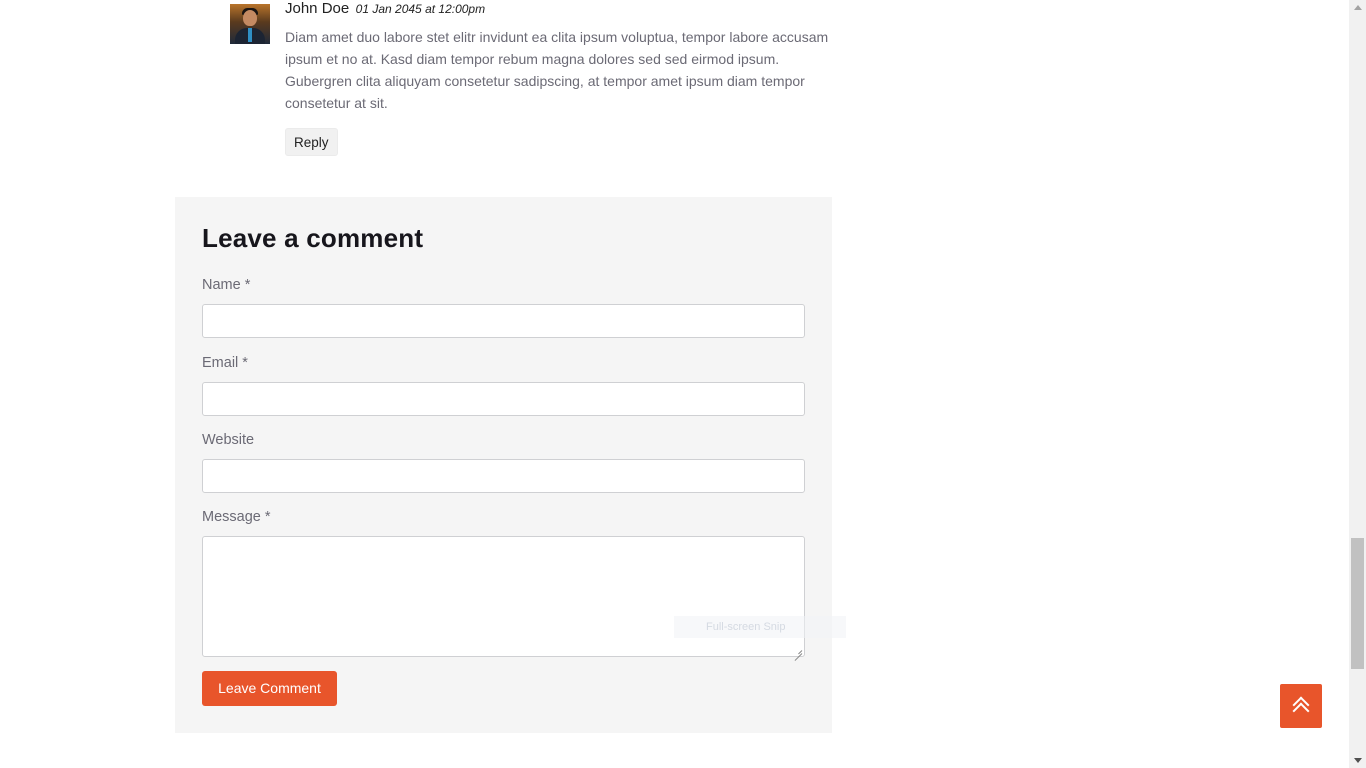  Describe the element at coordinates (503, 596) in the screenshot. I see `message-textarea` at that location.